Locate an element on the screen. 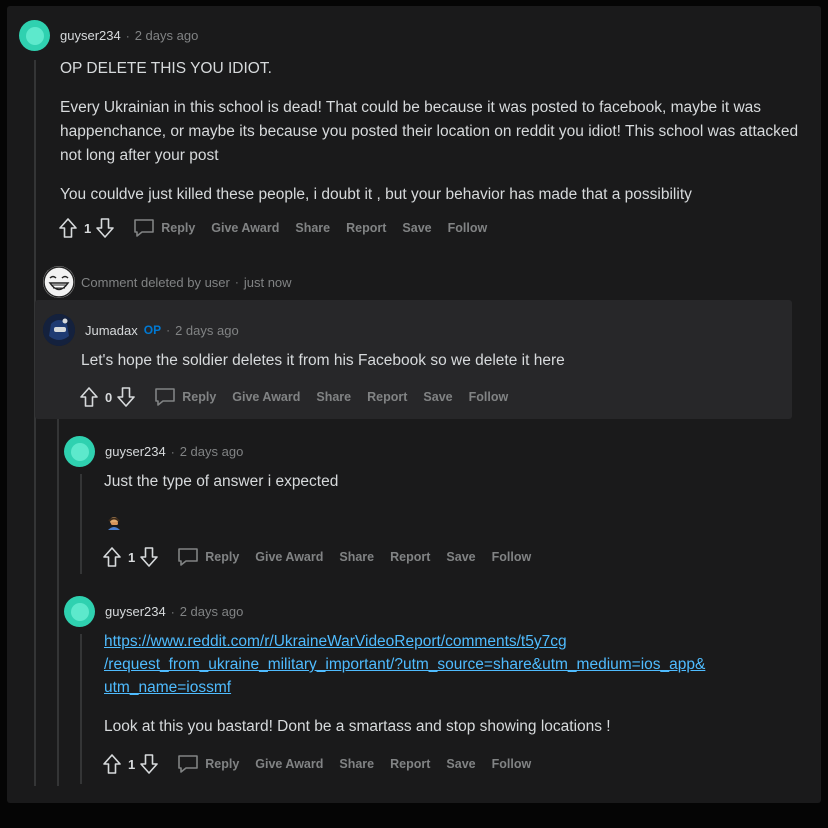  comment-paragraph: OP DELETE THIS YOU IDIOT. is located at coordinates (166, 68).